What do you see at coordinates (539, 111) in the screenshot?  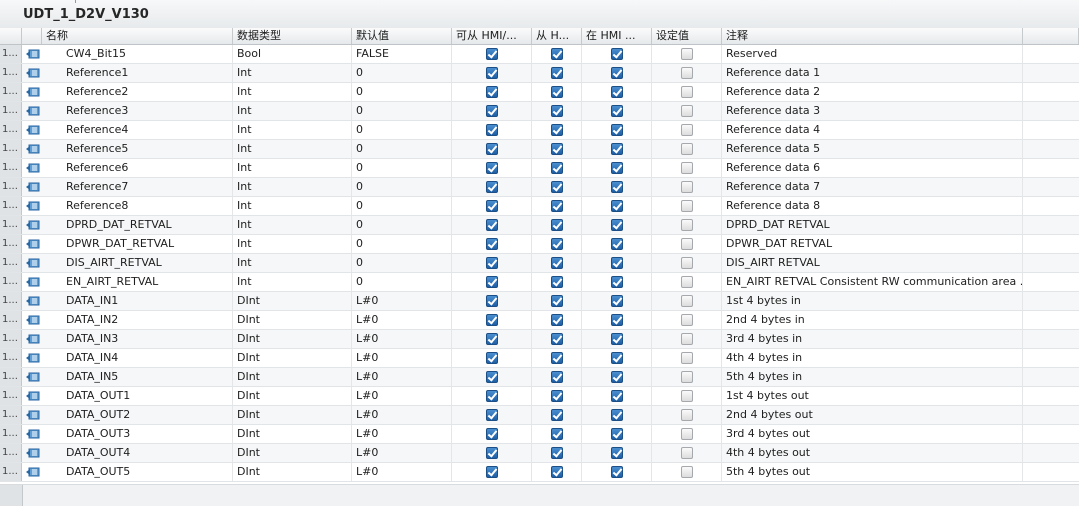 I see `table-row: 1... Reference3 Int 0 Reference data 3` at bounding box center [539, 111].